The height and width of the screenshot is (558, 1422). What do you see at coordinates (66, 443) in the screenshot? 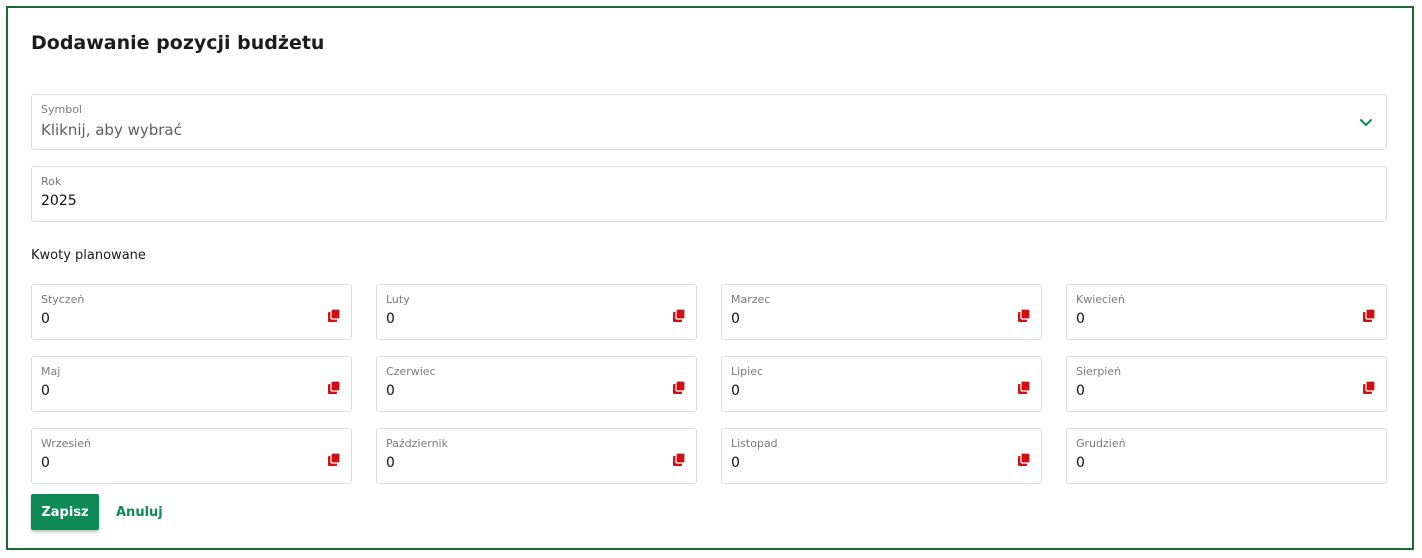
I see `month-label: Wrzesień` at bounding box center [66, 443].